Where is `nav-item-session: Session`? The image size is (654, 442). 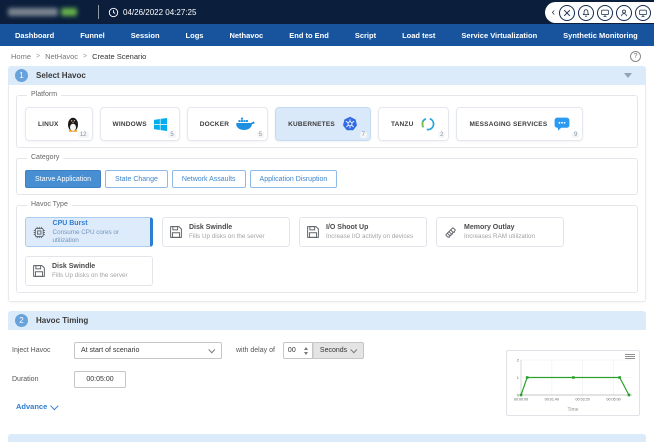 nav-item-session: Session is located at coordinates (145, 35).